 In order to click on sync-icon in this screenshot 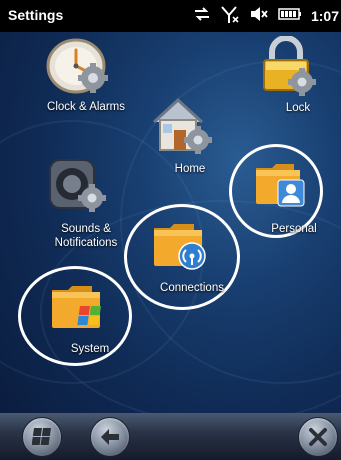, I will do `click(202, 16)`.